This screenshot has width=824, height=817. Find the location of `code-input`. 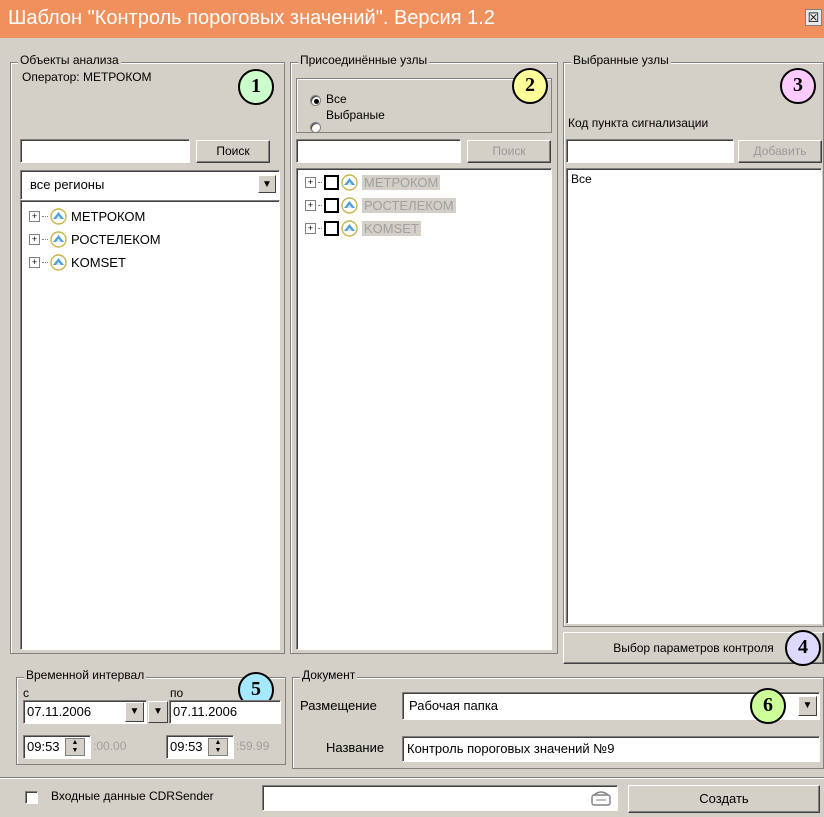

code-input is located at coordinates (650, 151).